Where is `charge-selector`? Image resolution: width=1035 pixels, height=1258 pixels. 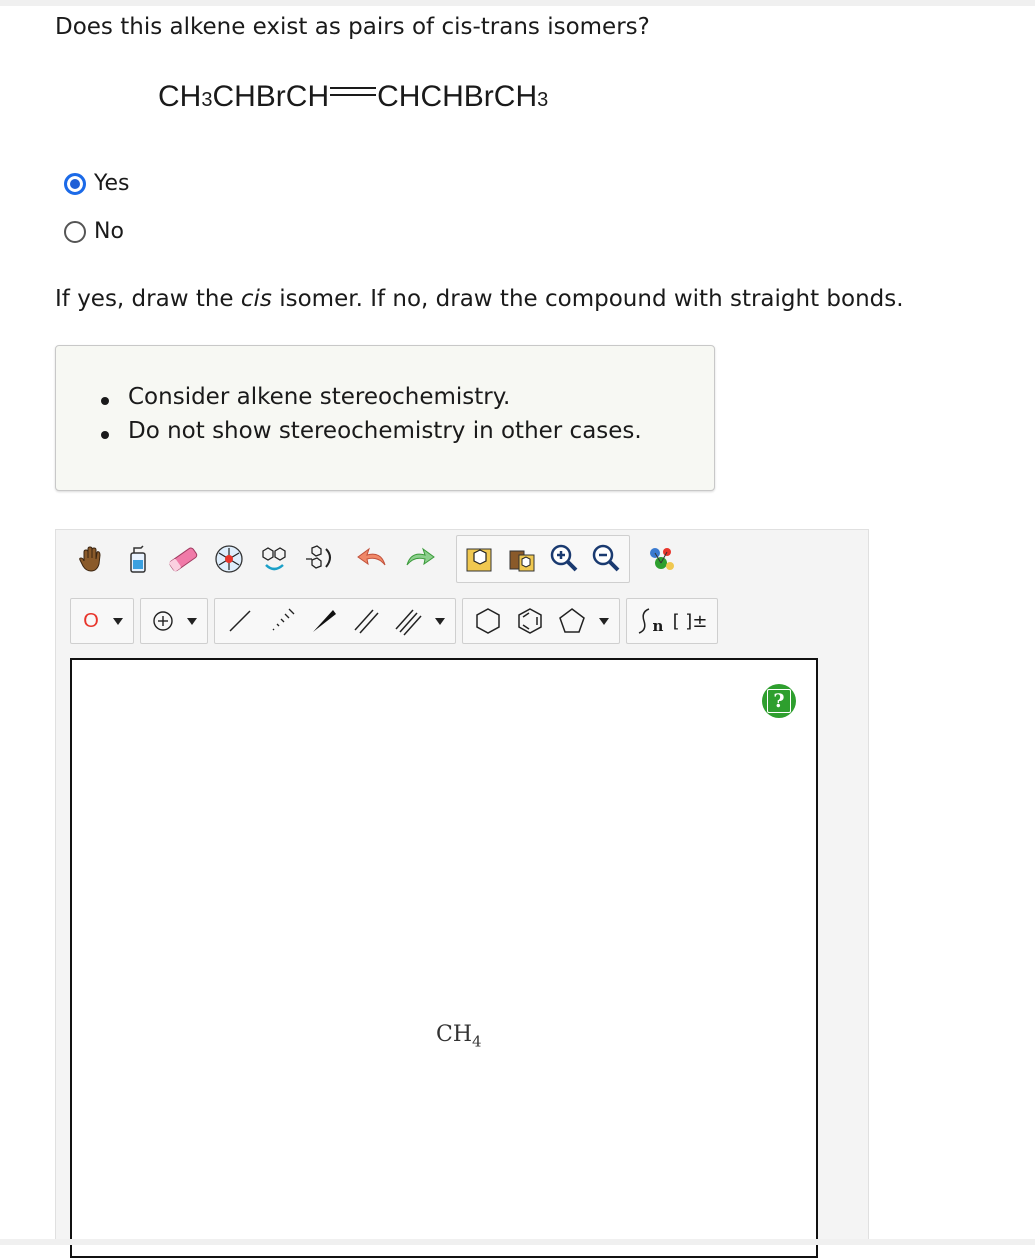
charge-selector is located at coordinates (174, 621).